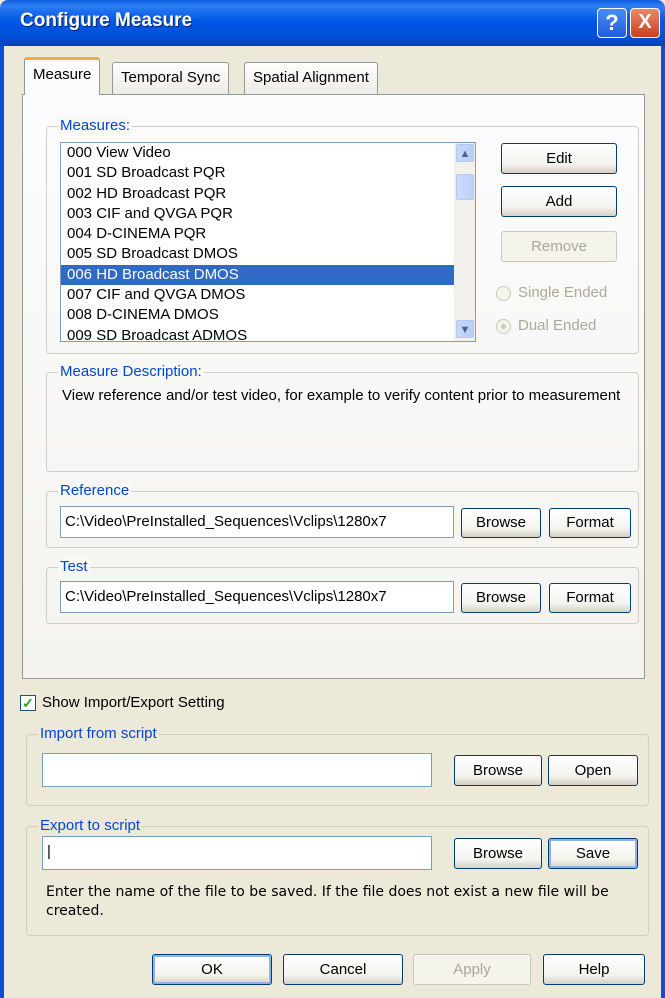  What do you see at coordinates (594, 969) in the screenshot?
I see `help-button: Help` at bounding box center [594, 969].